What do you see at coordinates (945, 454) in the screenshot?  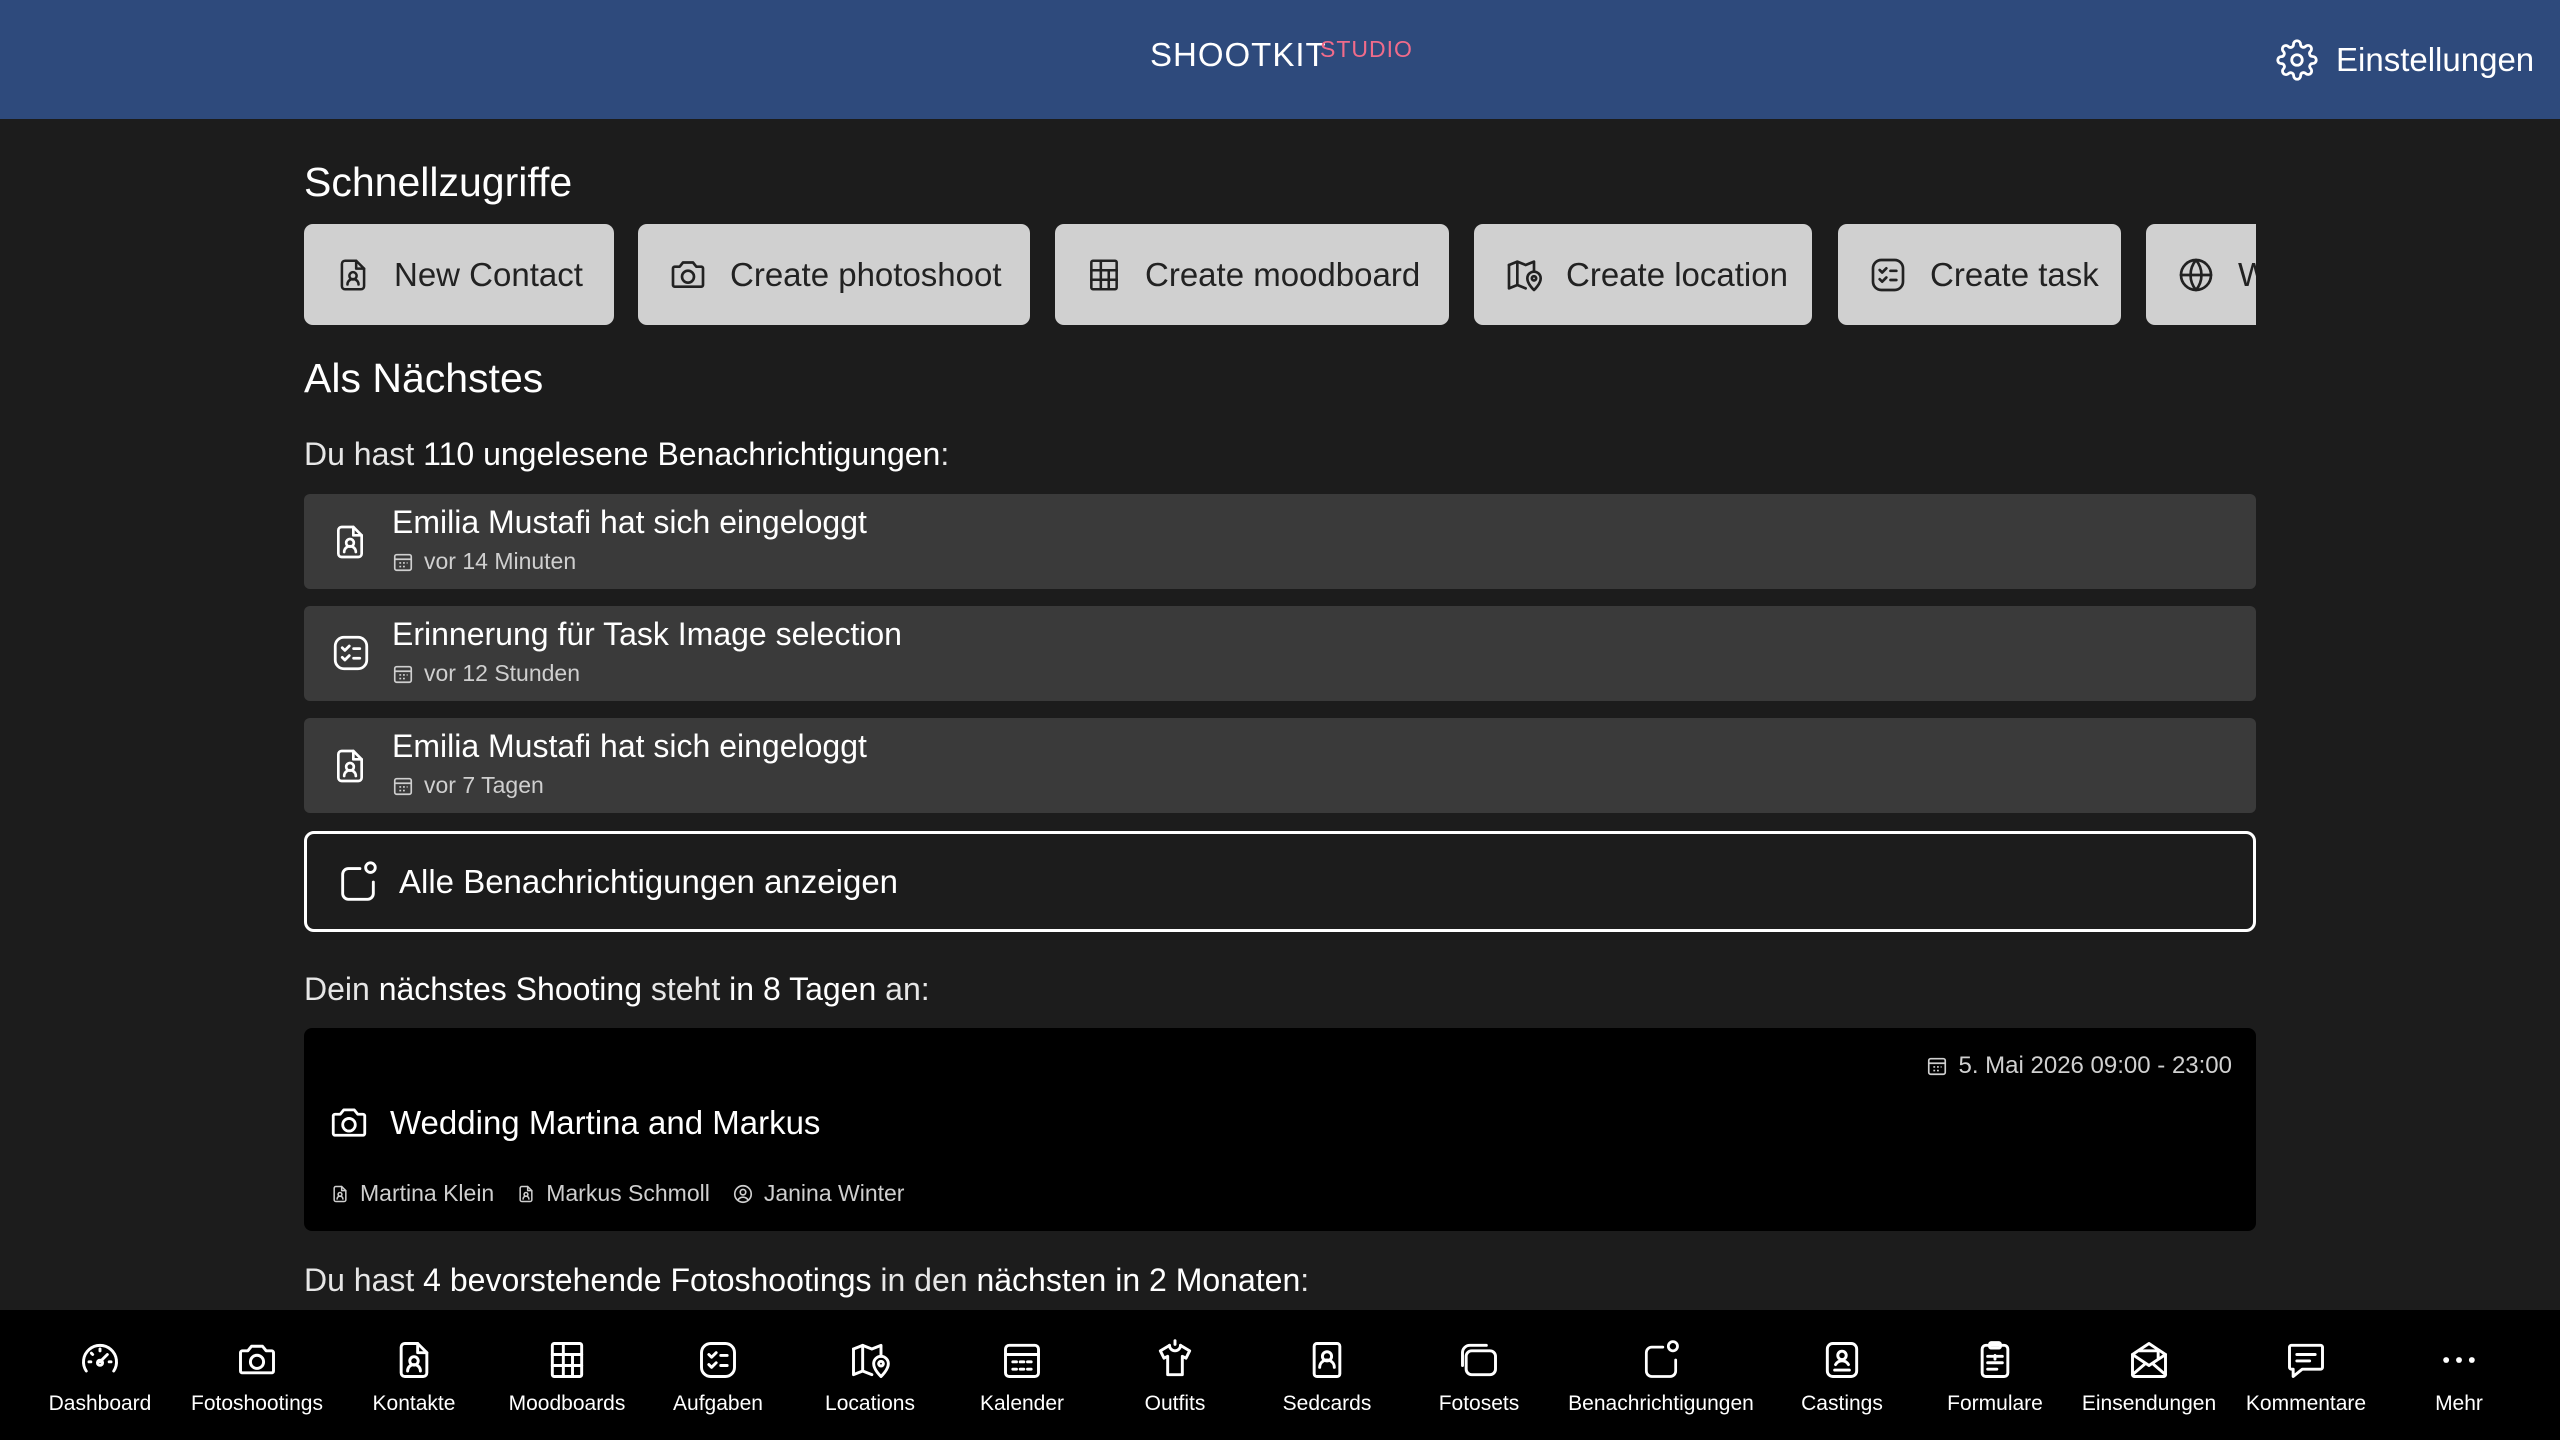 I see `summary-suffix: :` at bounding box center [945, 454].